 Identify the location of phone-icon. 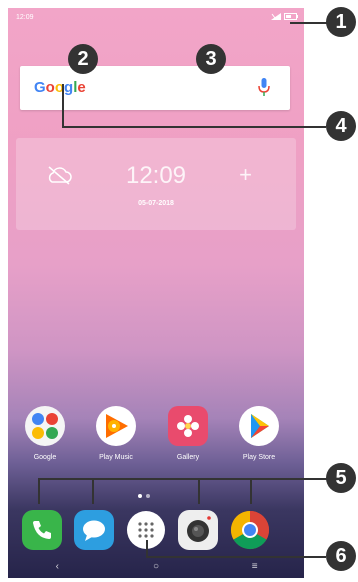
(42, 530).